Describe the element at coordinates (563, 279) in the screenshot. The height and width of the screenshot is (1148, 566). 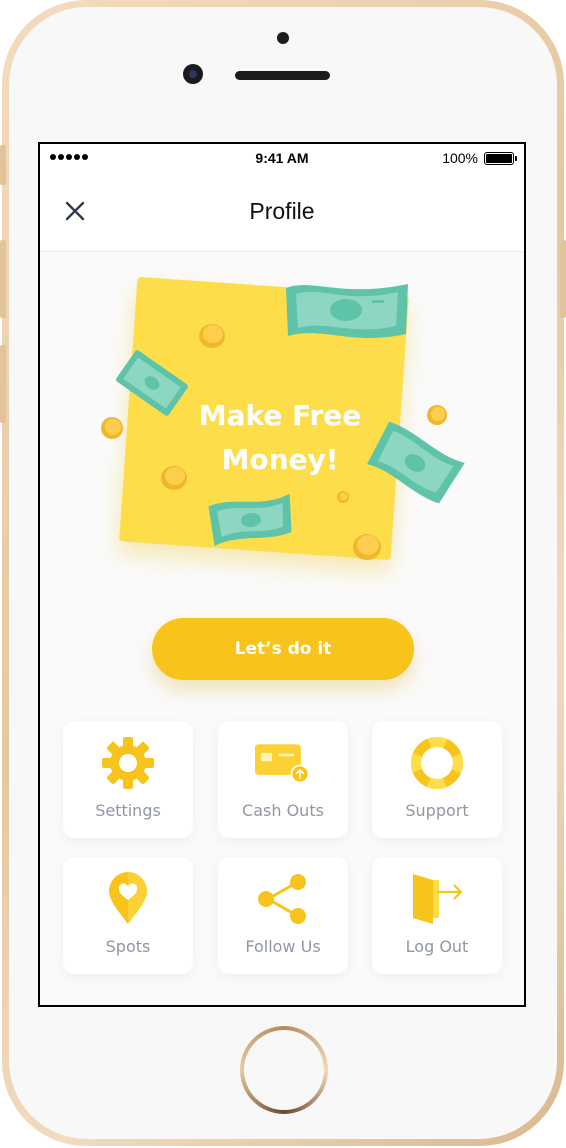
I see `power-button` at that location.